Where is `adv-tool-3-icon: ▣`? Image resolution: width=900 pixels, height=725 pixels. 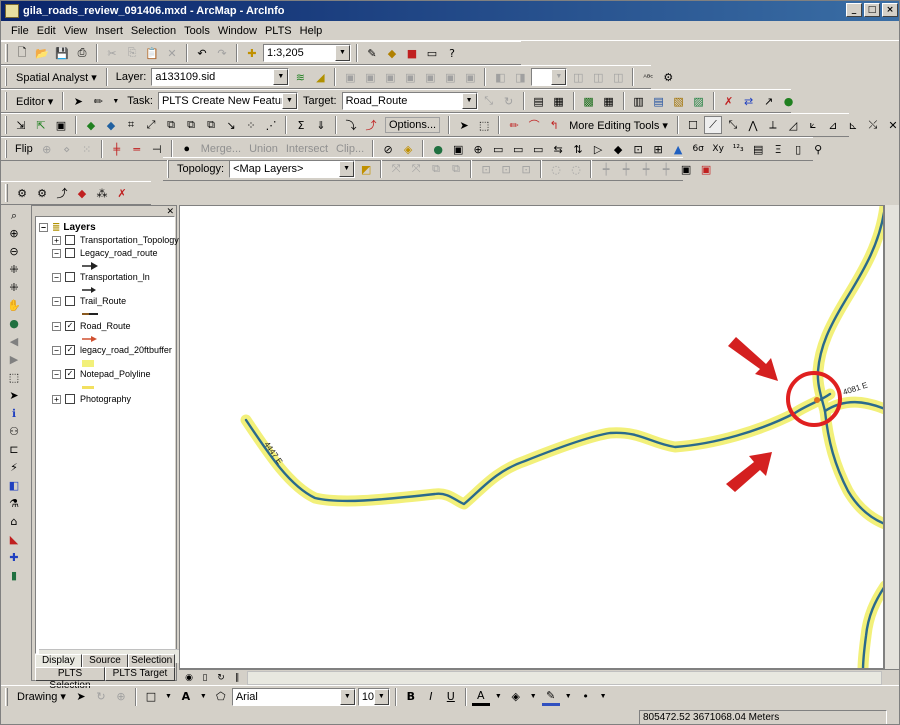 adv-tool-3-icon: ▣ is located at coordinates (458, 149).